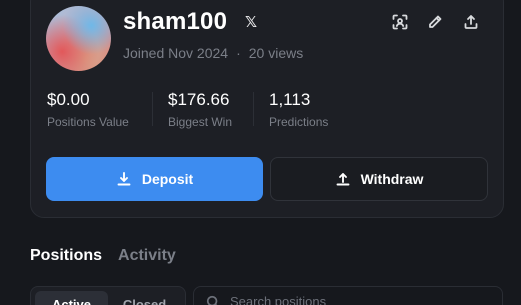 This screenshot has height=305, width=521. I want to click on withdraw-label: Withdraw, so click(392, 179).